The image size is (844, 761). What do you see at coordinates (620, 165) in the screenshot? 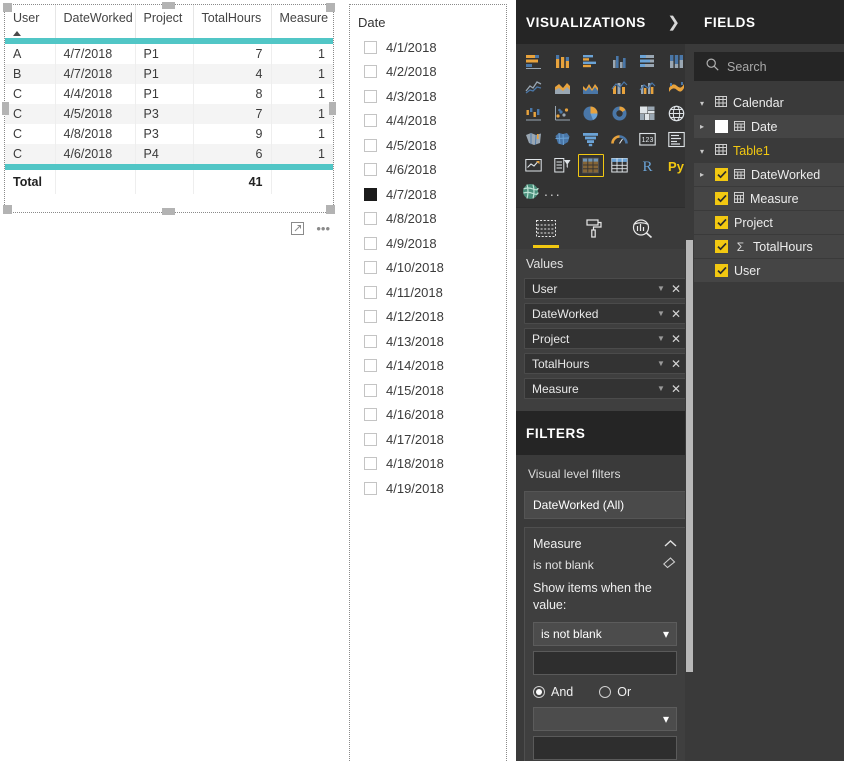
I see `viz-icon-matrix` at bounding box center [620, 165].